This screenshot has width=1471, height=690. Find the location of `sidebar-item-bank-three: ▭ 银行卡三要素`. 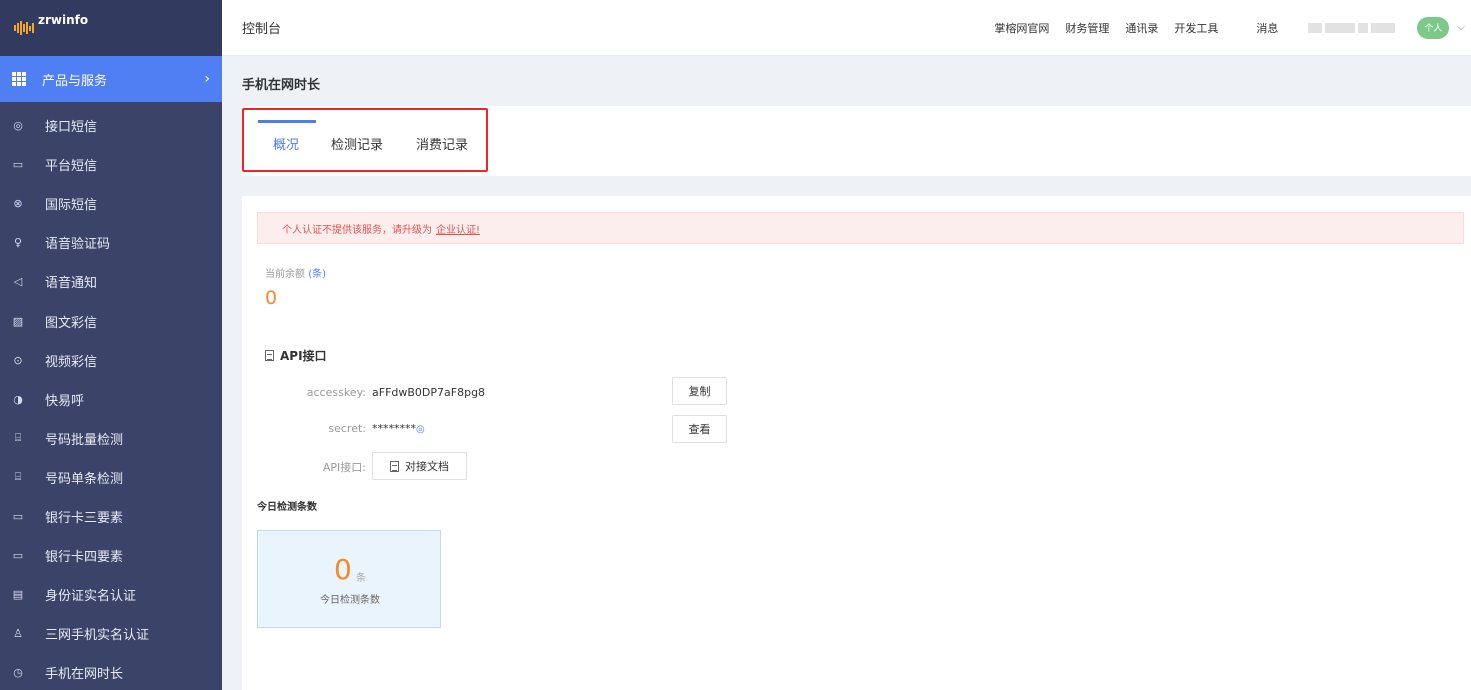

sidebar-item-bank-three: ▭ 银行卡三要素 is located at coordinates (111, 516).